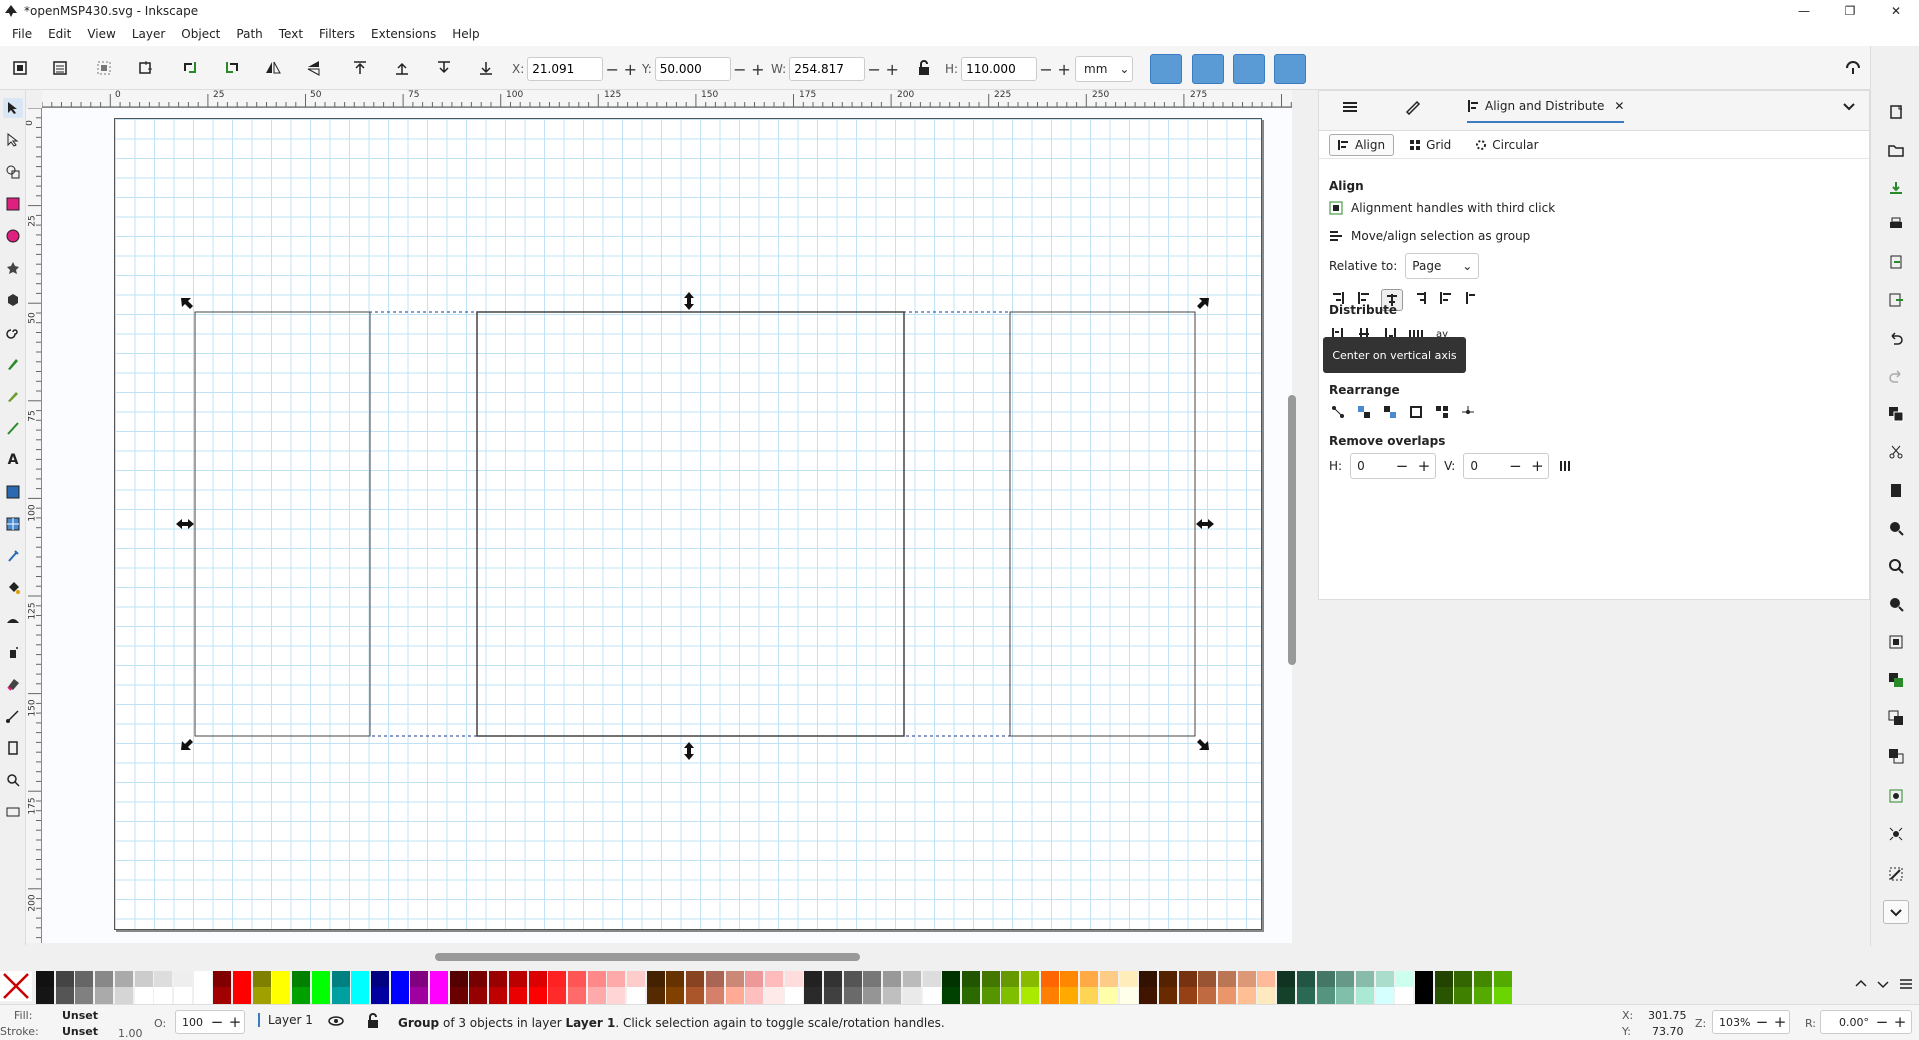 The width and height of the screenshot is (1919, 1040). I want to click on tab-align-distribute: Align and Distribute ✕, so click(1546, 111).